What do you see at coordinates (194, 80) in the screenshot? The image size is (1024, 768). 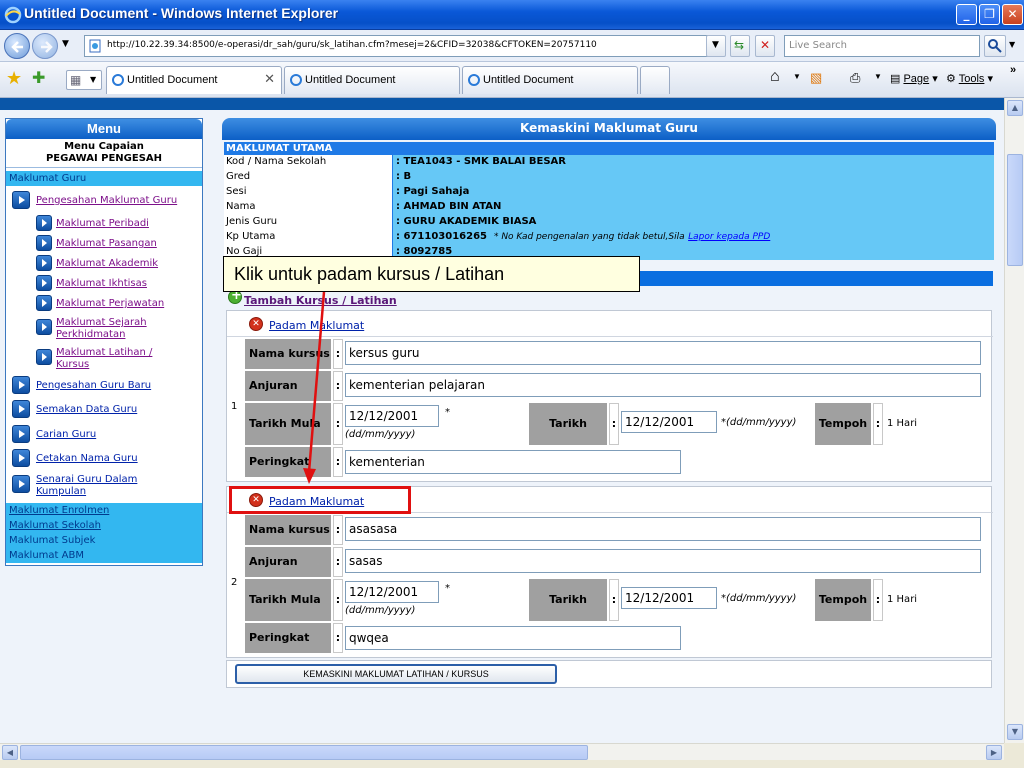 I see `tab-1: Untitled Document ✕` at bounding box center [194, 80].